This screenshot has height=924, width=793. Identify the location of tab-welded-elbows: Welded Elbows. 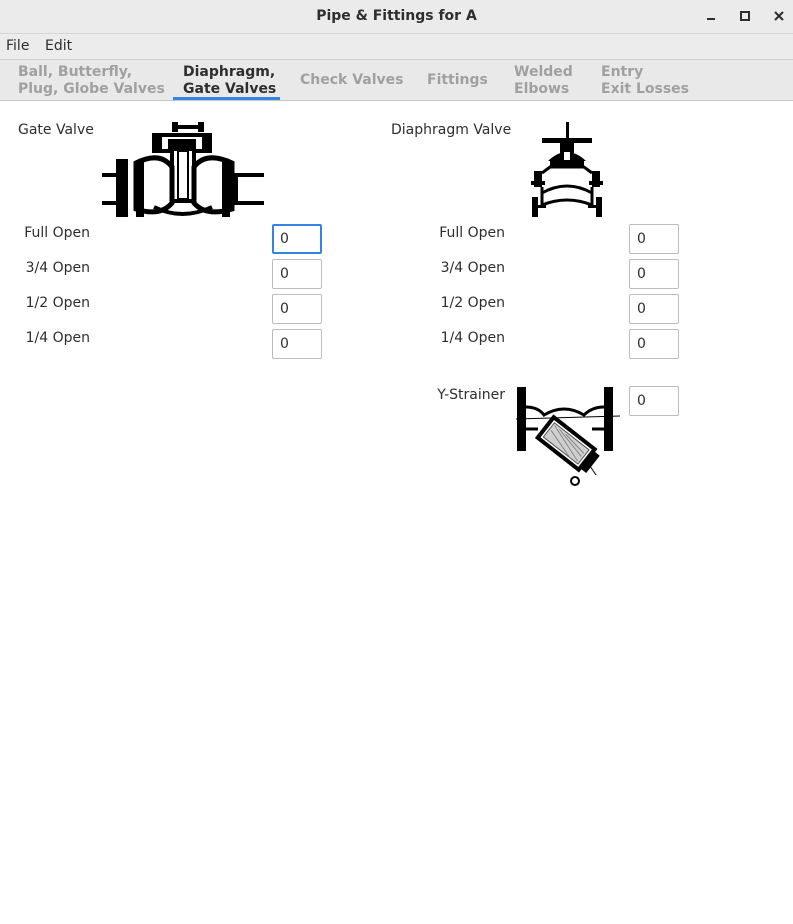
(543, 81).